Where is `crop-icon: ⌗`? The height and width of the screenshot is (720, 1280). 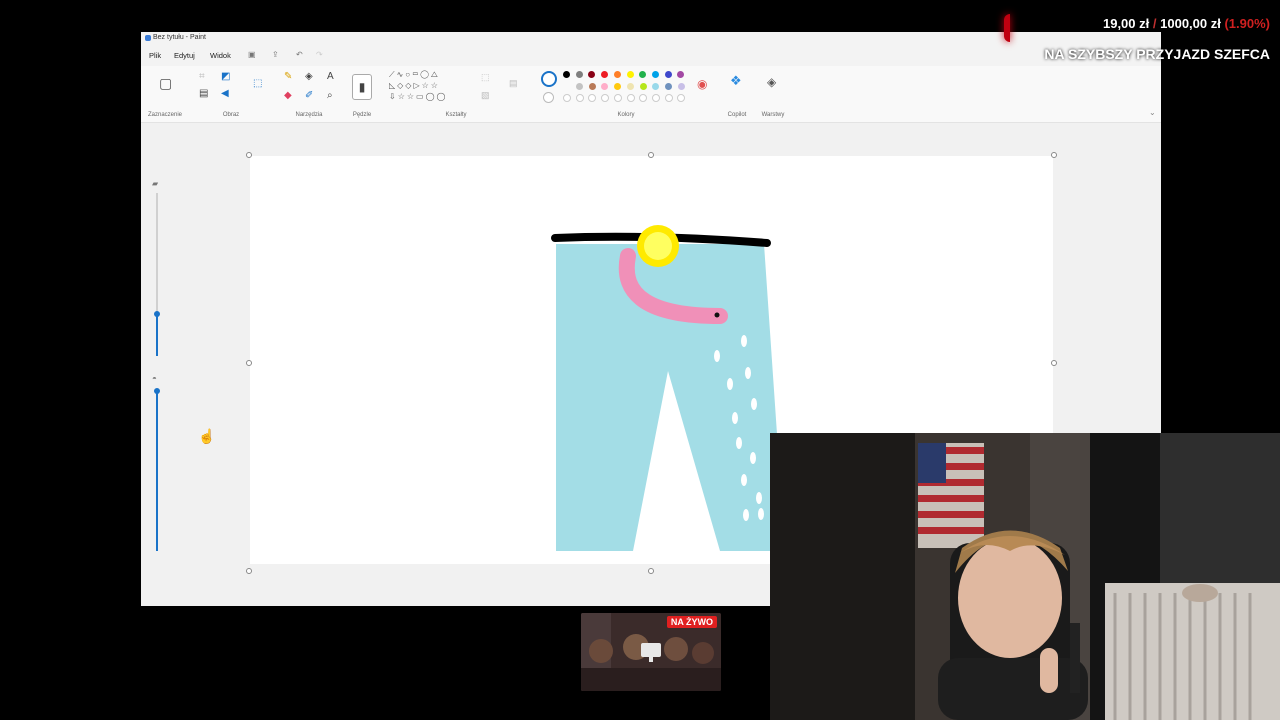 crop-icon: ⌗ is located at coordinates (202, 77).